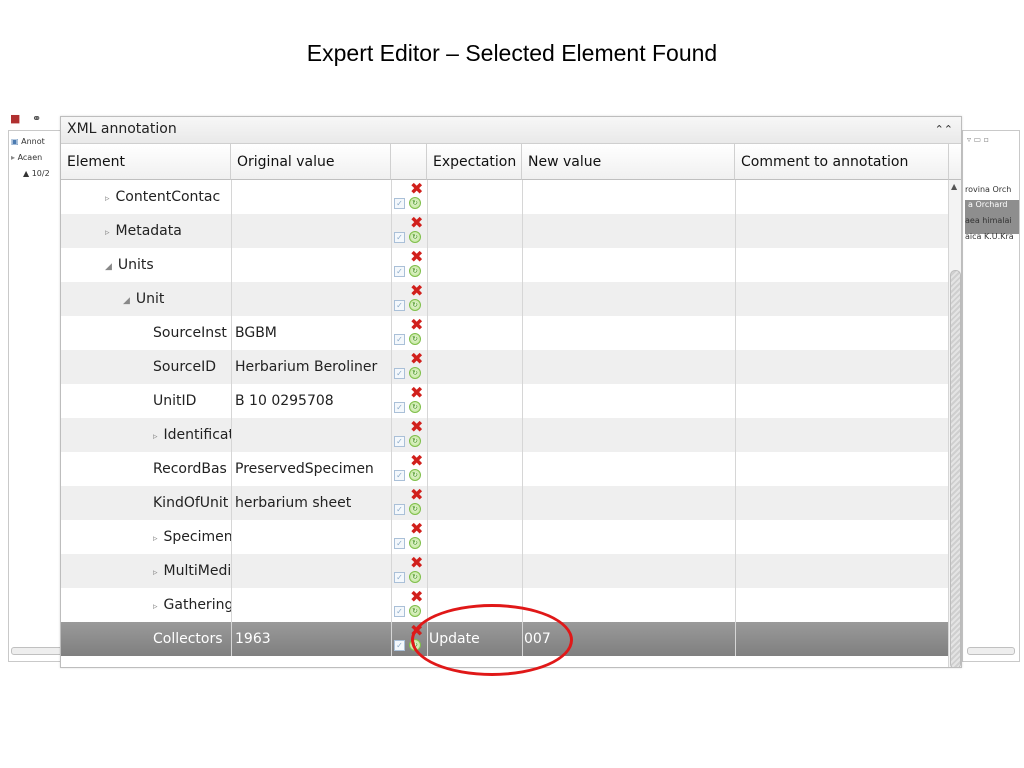  What do you see at coordinates (146, 333) in the screenshot?
I see `element-cell: SourceInst` at bounding box center [146, 333].